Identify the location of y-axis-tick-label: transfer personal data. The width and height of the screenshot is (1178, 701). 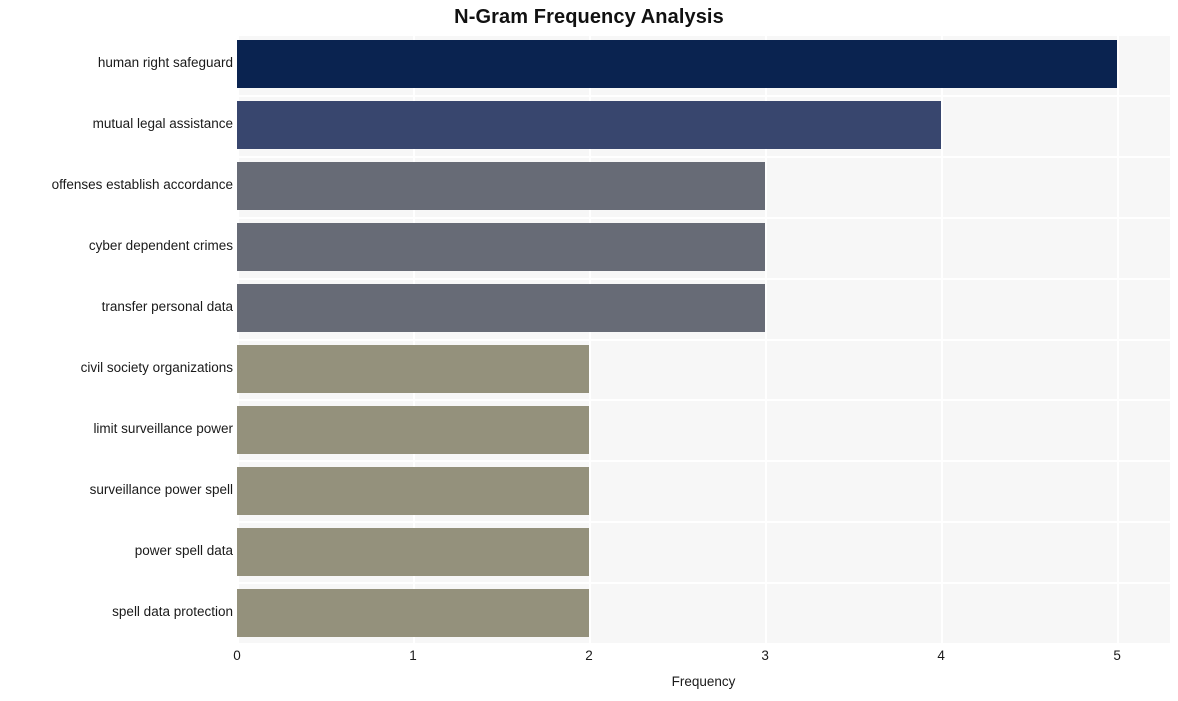
(167, 307).